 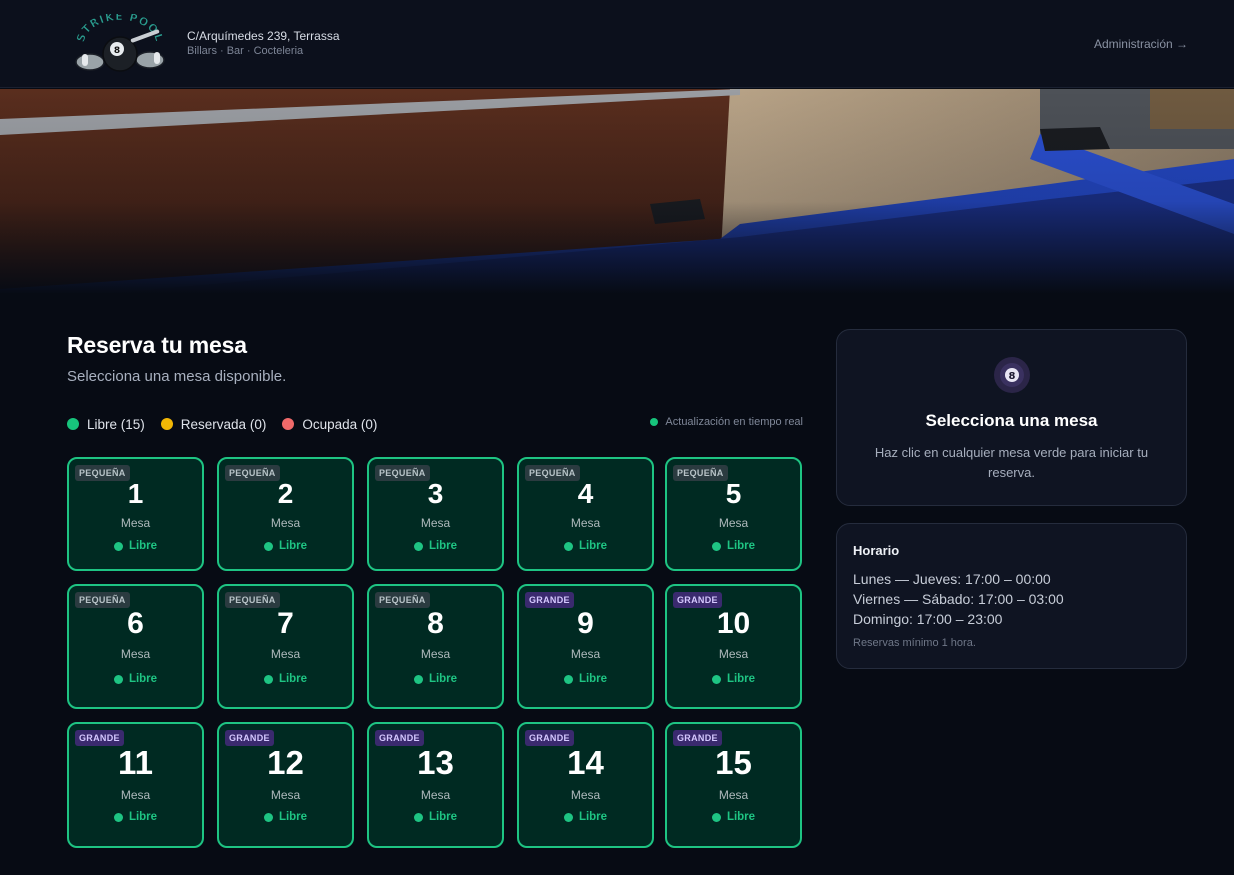 I want to click on table-card-10: GRANDE 10 Mesa Libre, so click(x=733, y=646).